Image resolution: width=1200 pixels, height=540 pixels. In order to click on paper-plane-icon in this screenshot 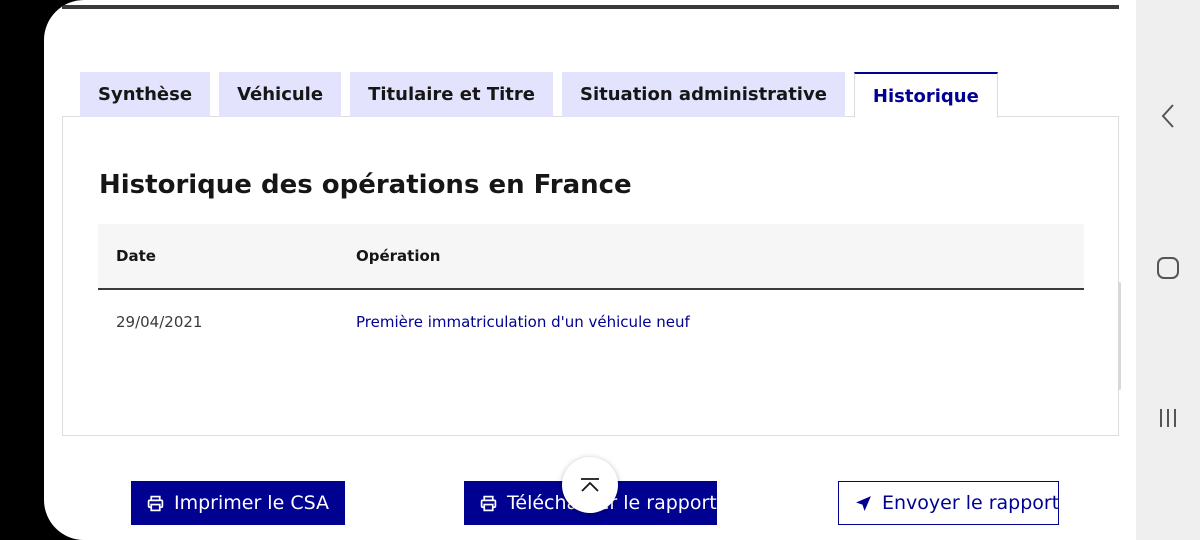, I will do `click(863, 503)`.